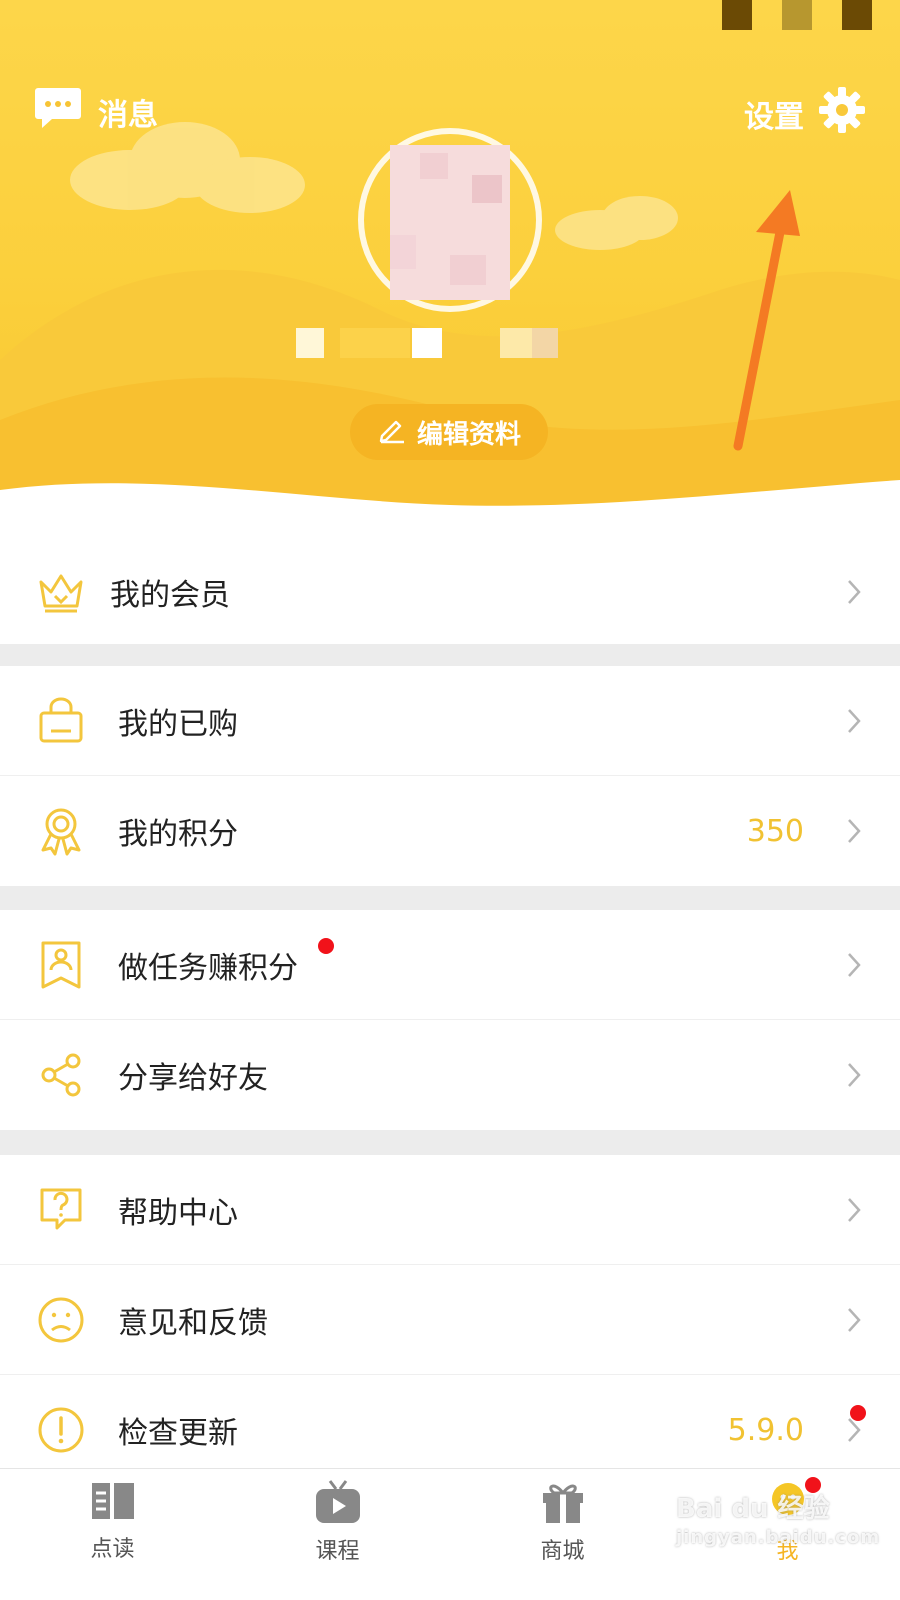 This screenshot has width=900, height=1600. What do you see at coordinates (61, 1075) in the screenshot?
I see `share-icon` at bounding box center [61, 1075].